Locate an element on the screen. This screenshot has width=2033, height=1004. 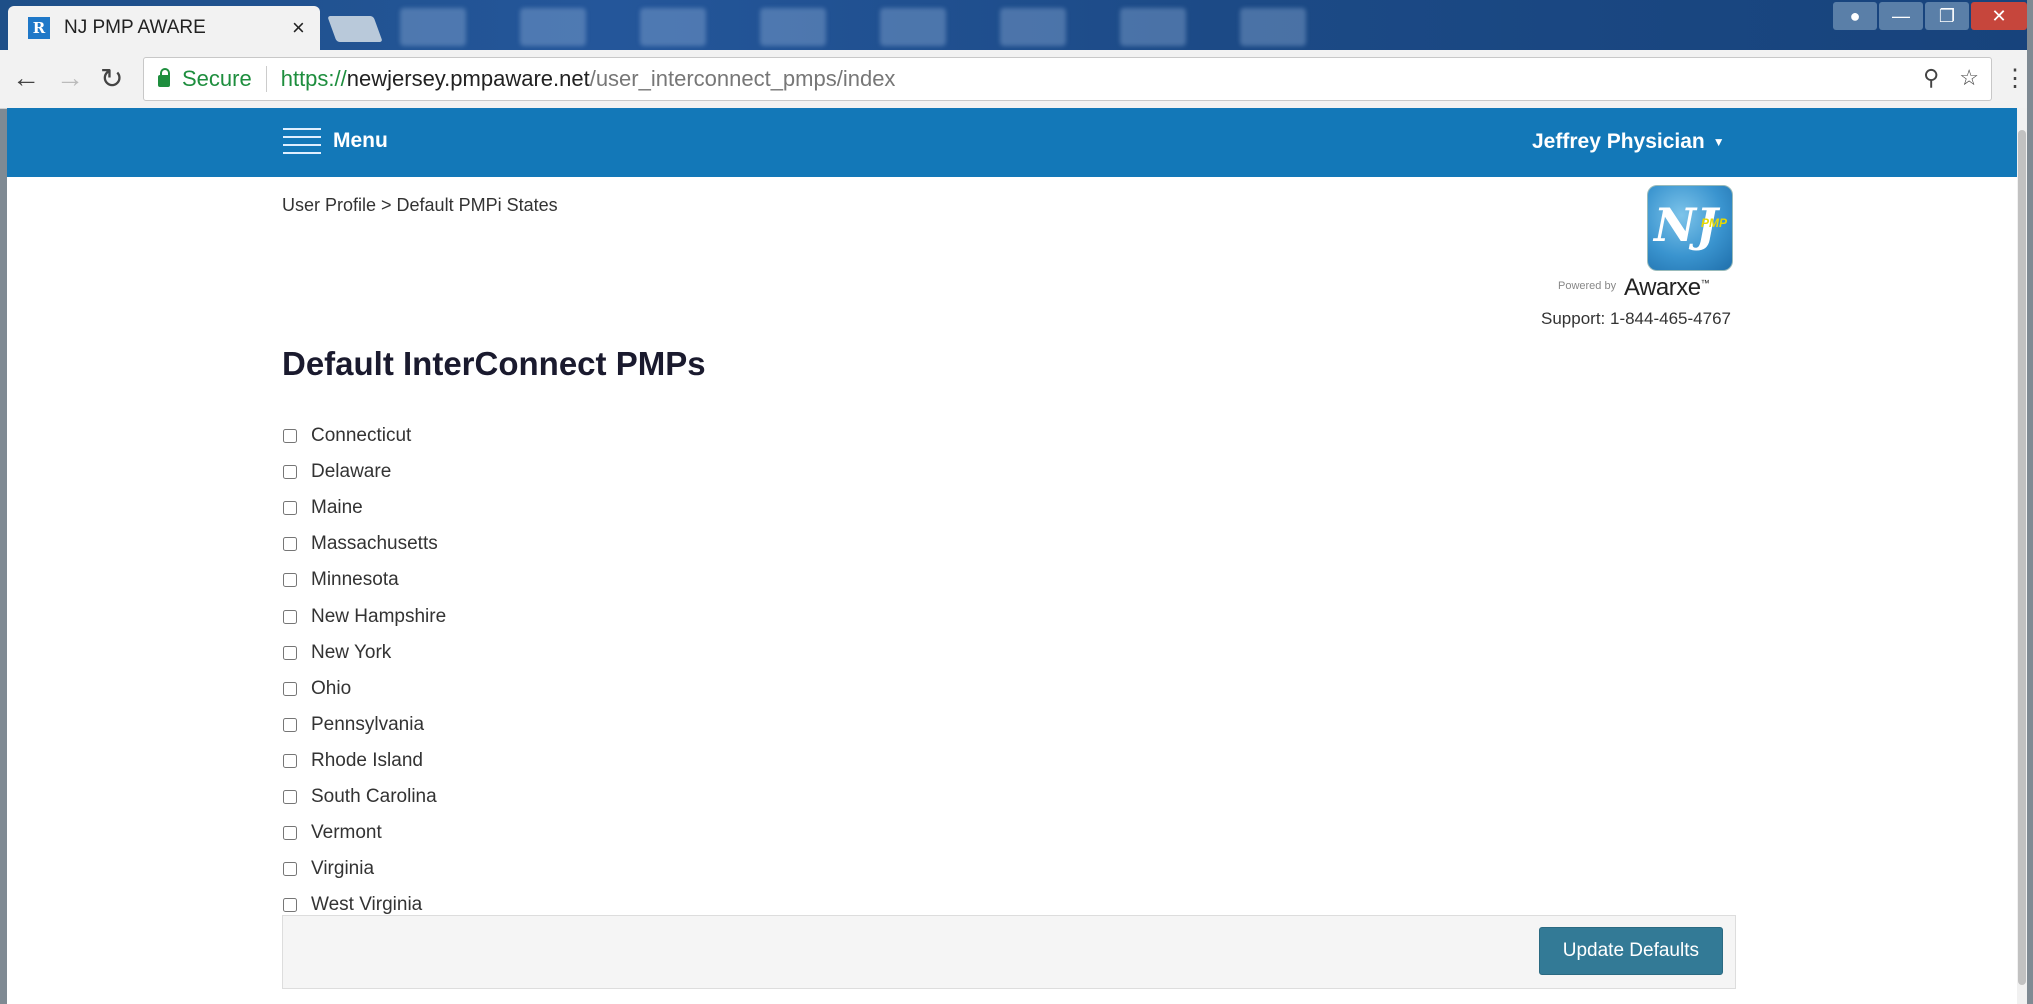
menu-button: Menu is located at coordinates (335, 141).